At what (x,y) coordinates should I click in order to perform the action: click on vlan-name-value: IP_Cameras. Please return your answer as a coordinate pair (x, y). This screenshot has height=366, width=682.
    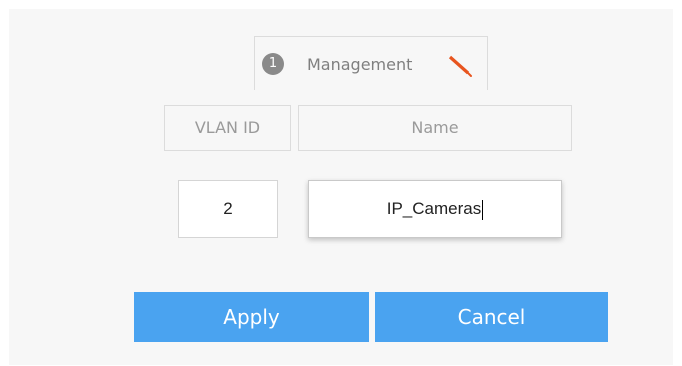
    Looking at the image, I should click on (434, 208).